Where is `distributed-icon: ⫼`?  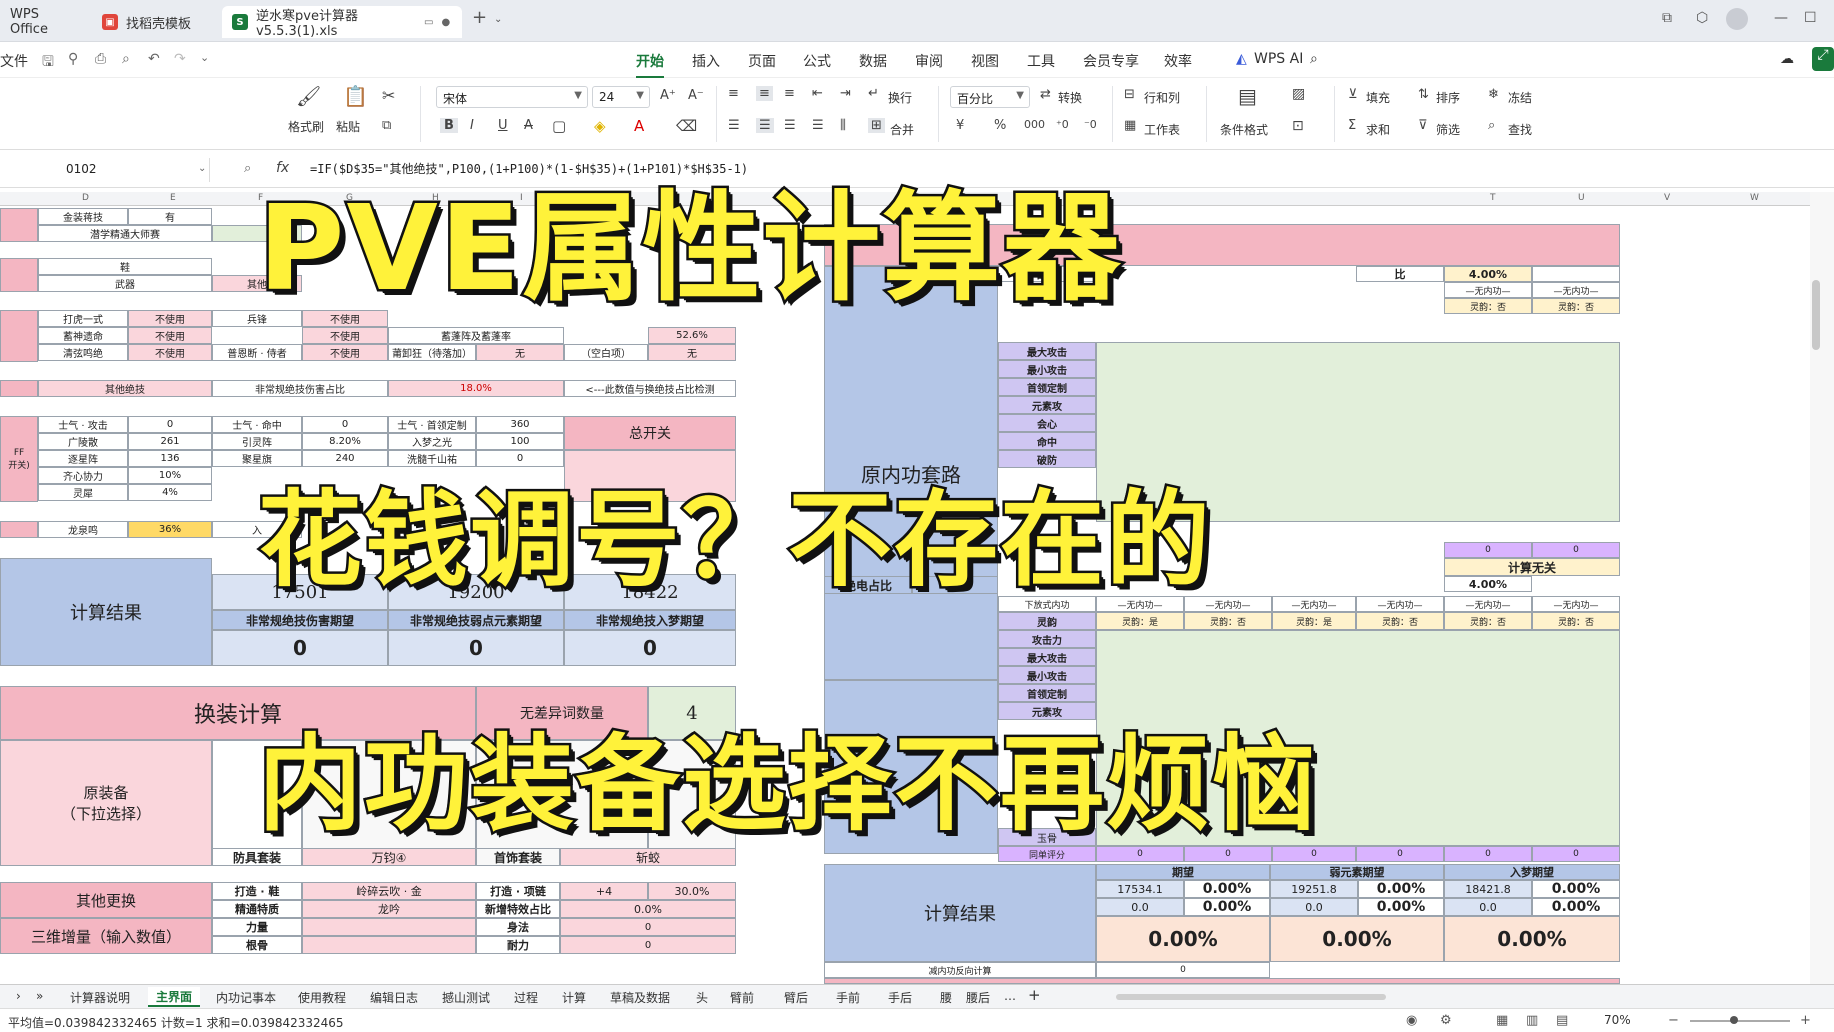 distributed-icon: ⫼ is located at coordinates (843, 125).